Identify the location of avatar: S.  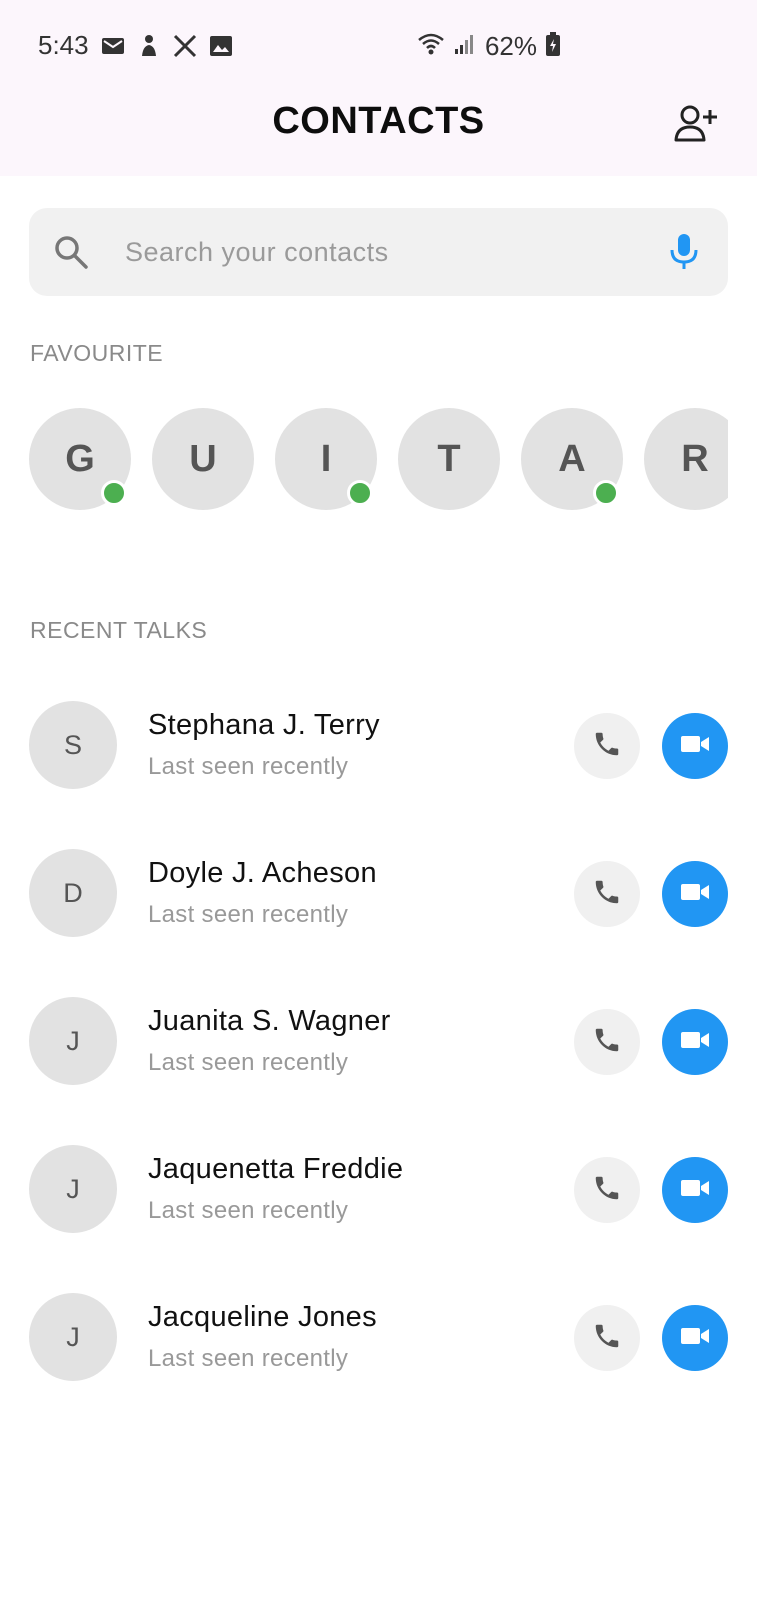
(73, 745).